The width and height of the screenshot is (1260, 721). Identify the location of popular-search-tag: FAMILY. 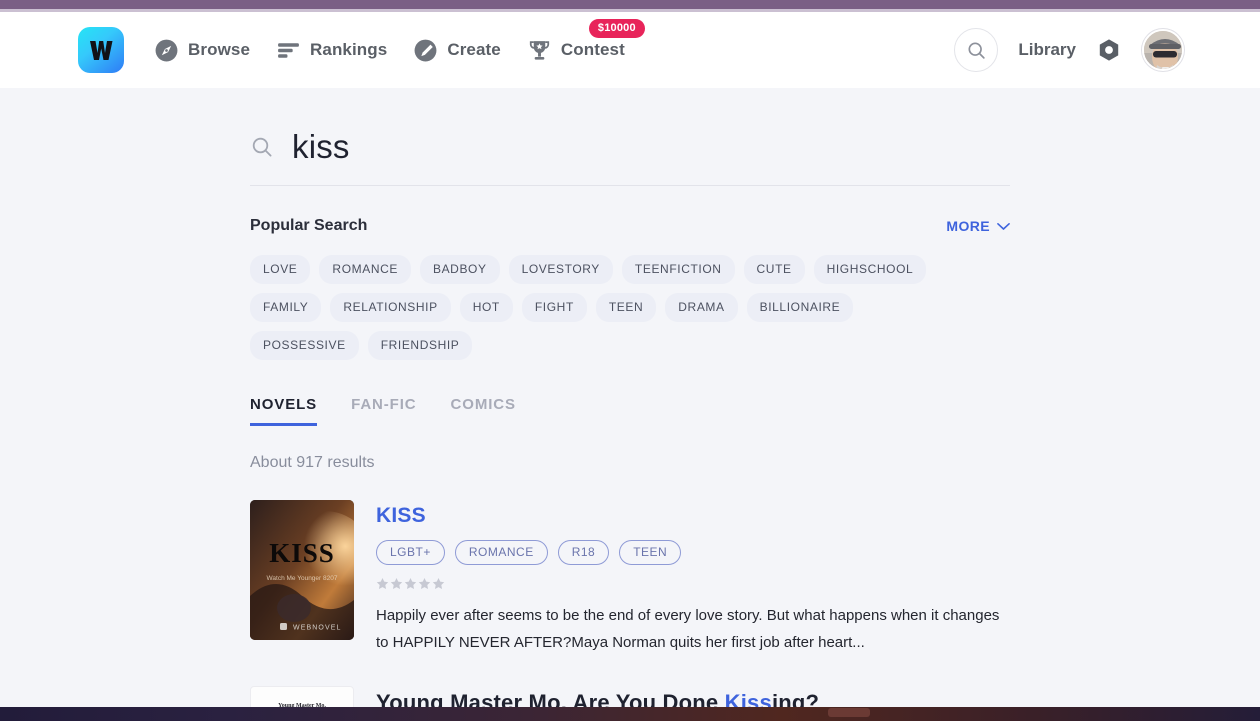
(286, 307).